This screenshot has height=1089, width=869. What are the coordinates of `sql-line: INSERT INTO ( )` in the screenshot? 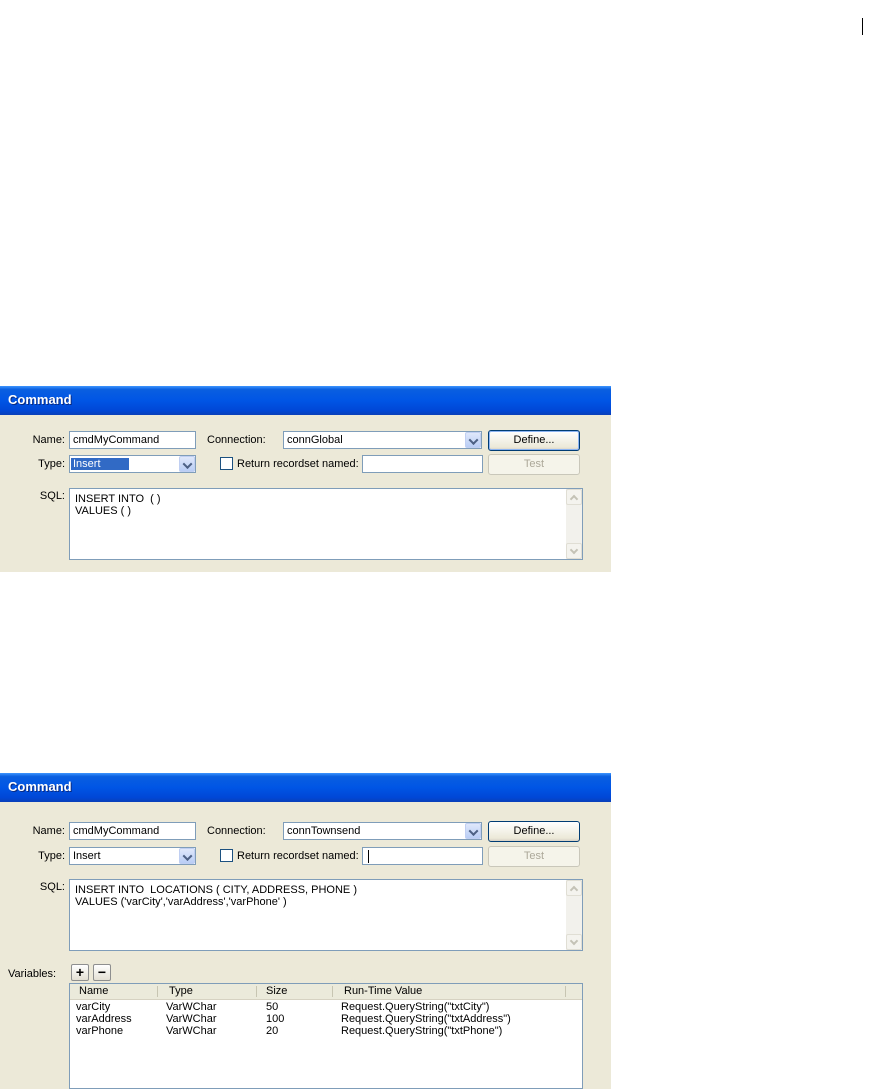 It's located at (118, 499).